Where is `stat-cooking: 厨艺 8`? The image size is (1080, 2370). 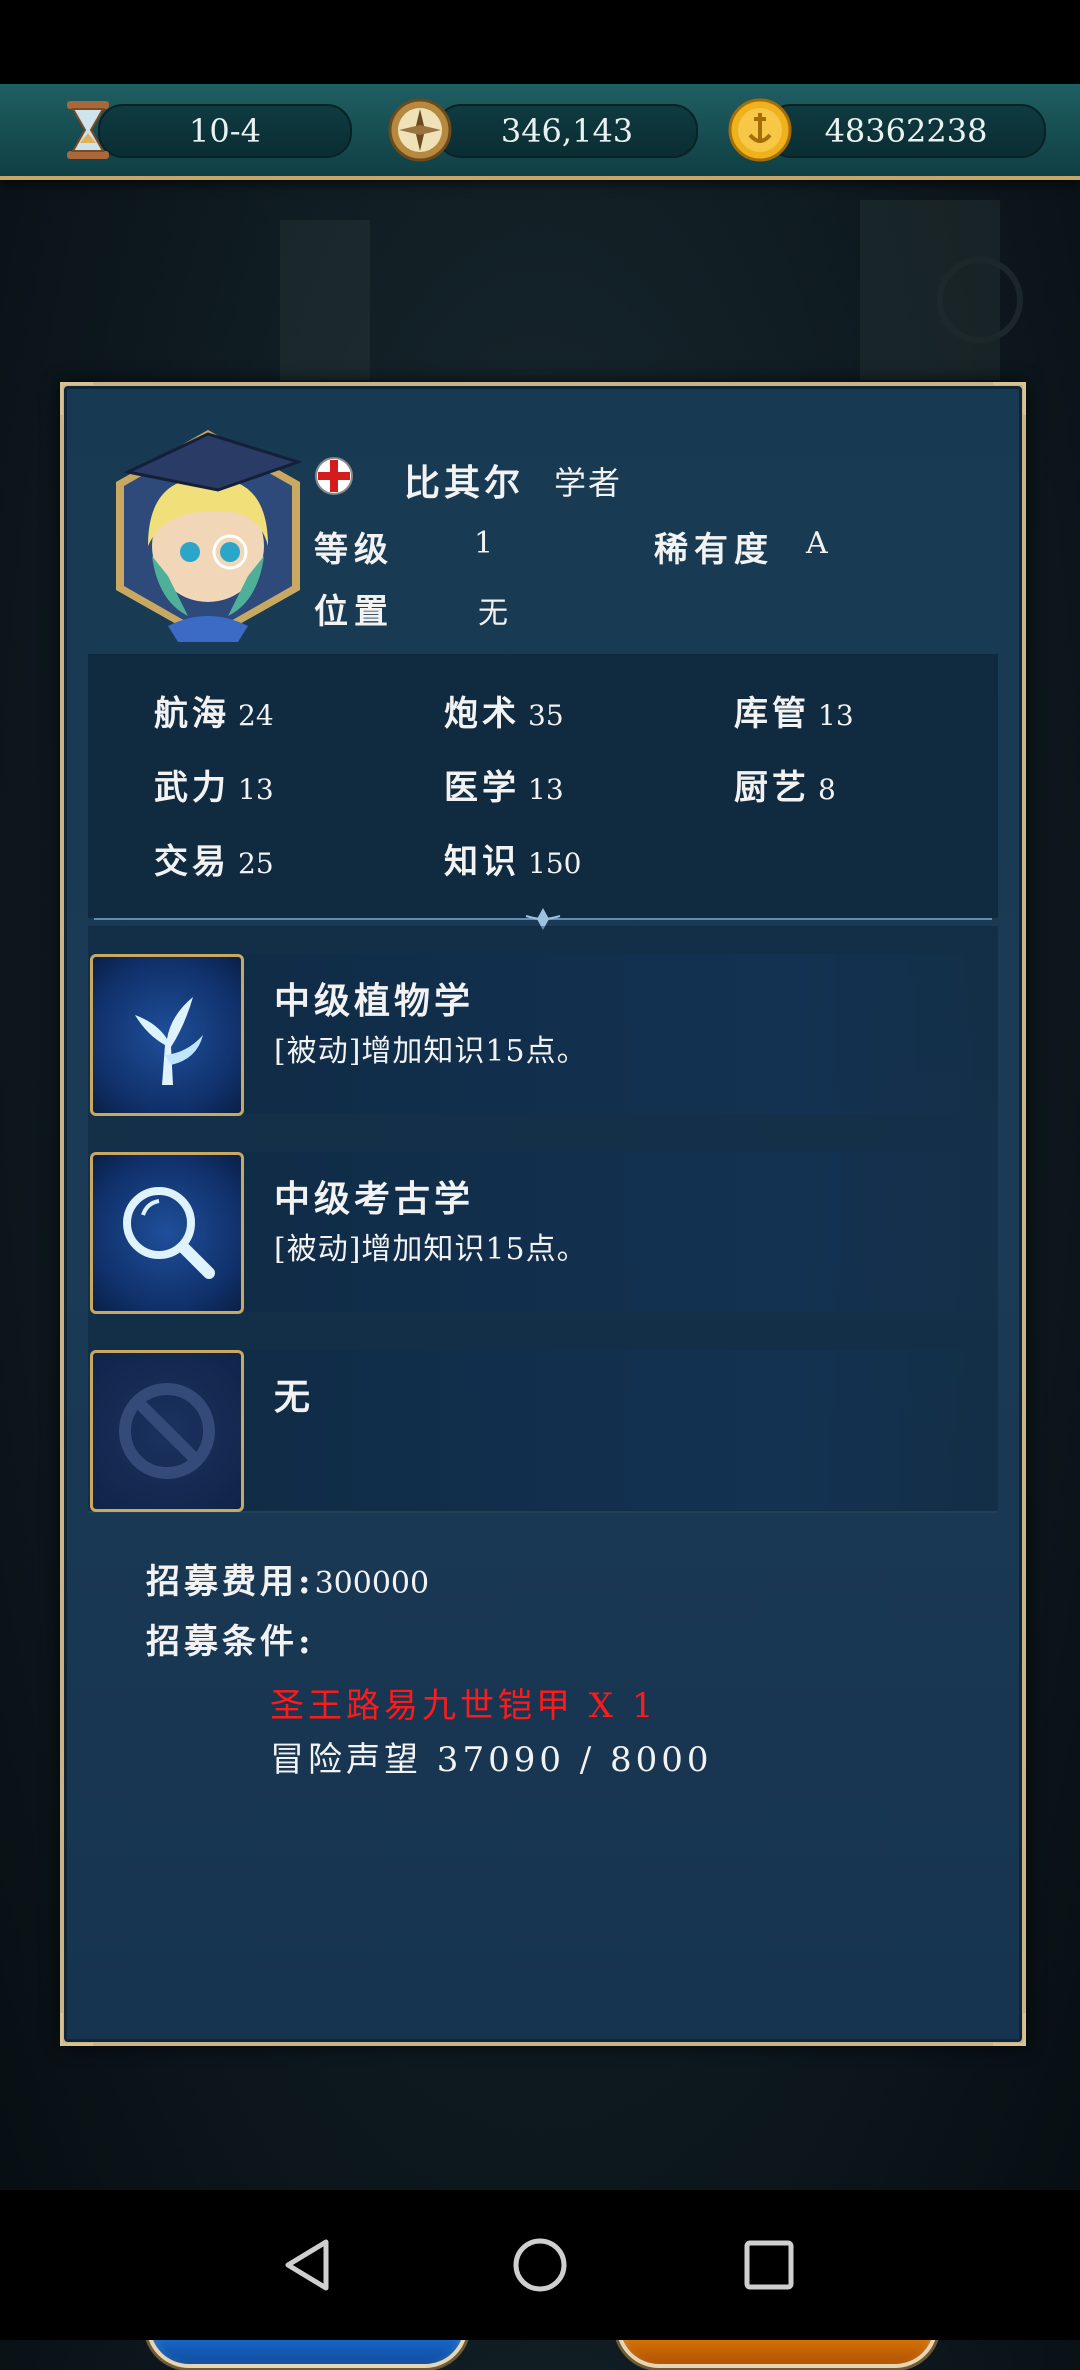
stat-cooking: 厨艺 8 is located at coordinates (785, 788).